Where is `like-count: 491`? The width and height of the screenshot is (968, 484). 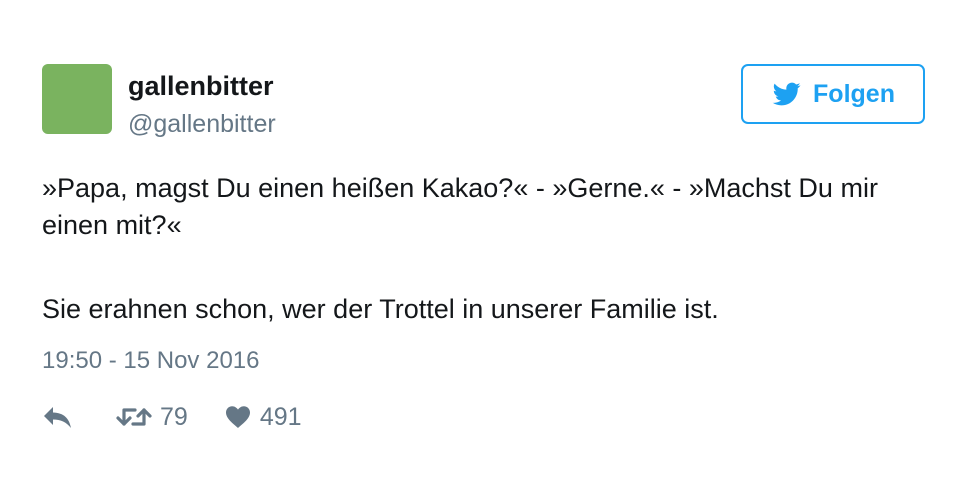 like-count: 491 is located at coordinates (280, 417).